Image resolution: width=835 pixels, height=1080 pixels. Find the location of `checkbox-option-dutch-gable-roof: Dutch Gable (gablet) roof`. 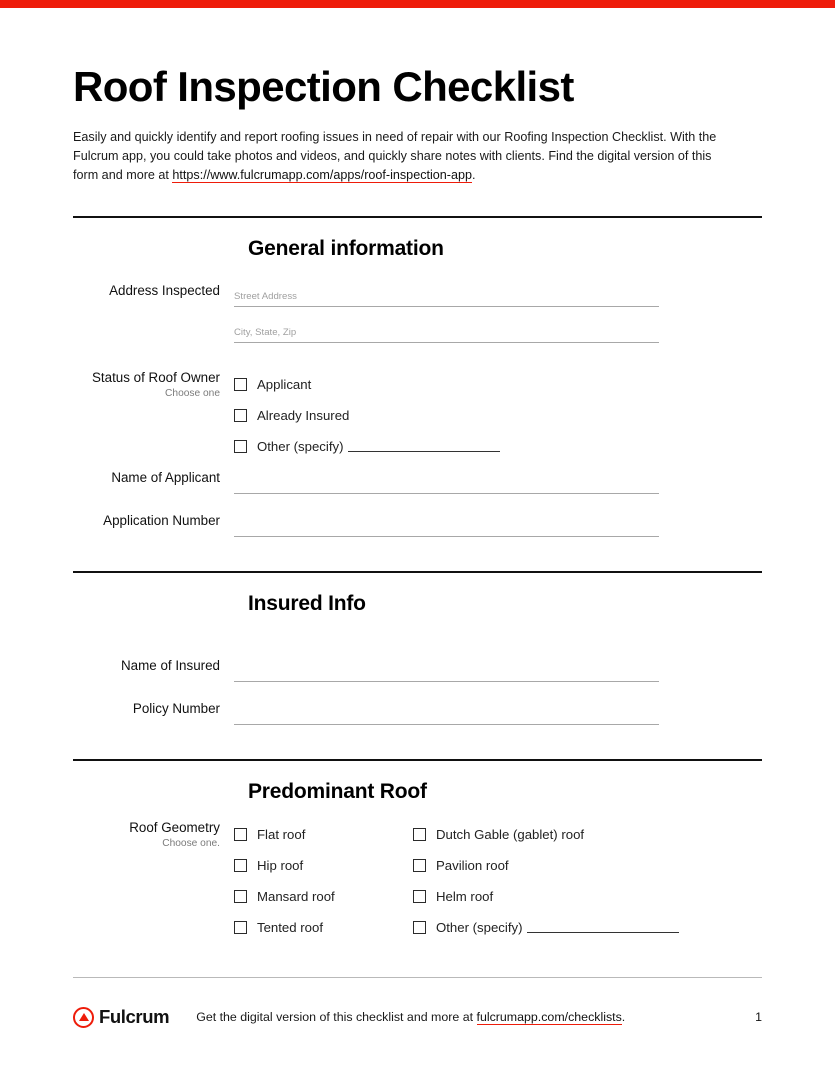

checkbox-option-dutch-gable-roof: Dutch Gable (gablet) roof is located at coordinates (587, 834).